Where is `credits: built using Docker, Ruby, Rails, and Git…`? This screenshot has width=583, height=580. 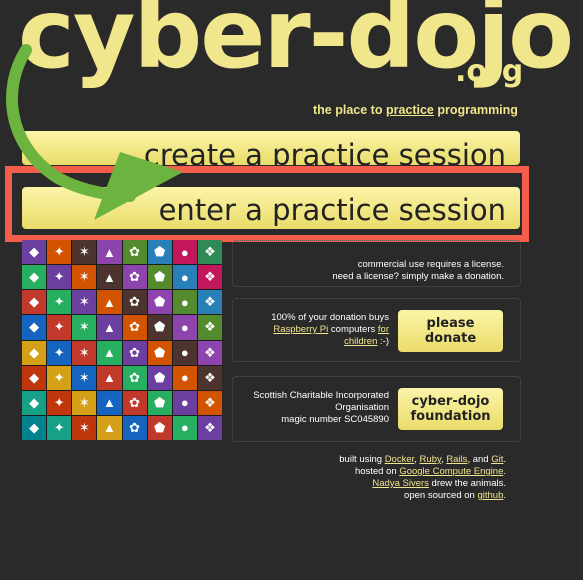
credits: built using Docker, Ruby, Rails, and Git… is located at coordinates (422, 478).